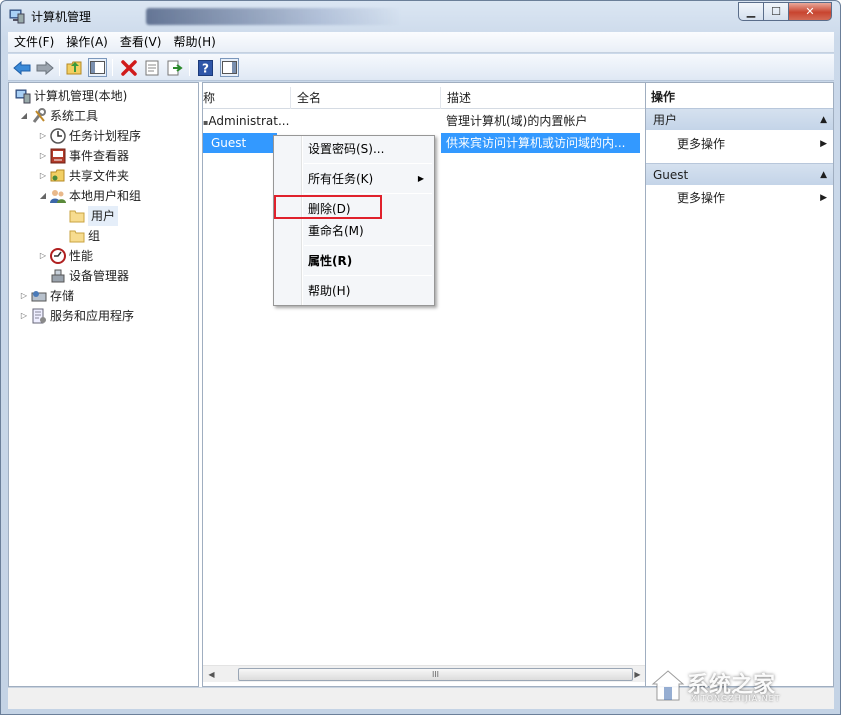 The height and width of the screenshot is (715, 841). I want to click on action-more-actions-users: 更多操作 ▶, so click(739, 144).